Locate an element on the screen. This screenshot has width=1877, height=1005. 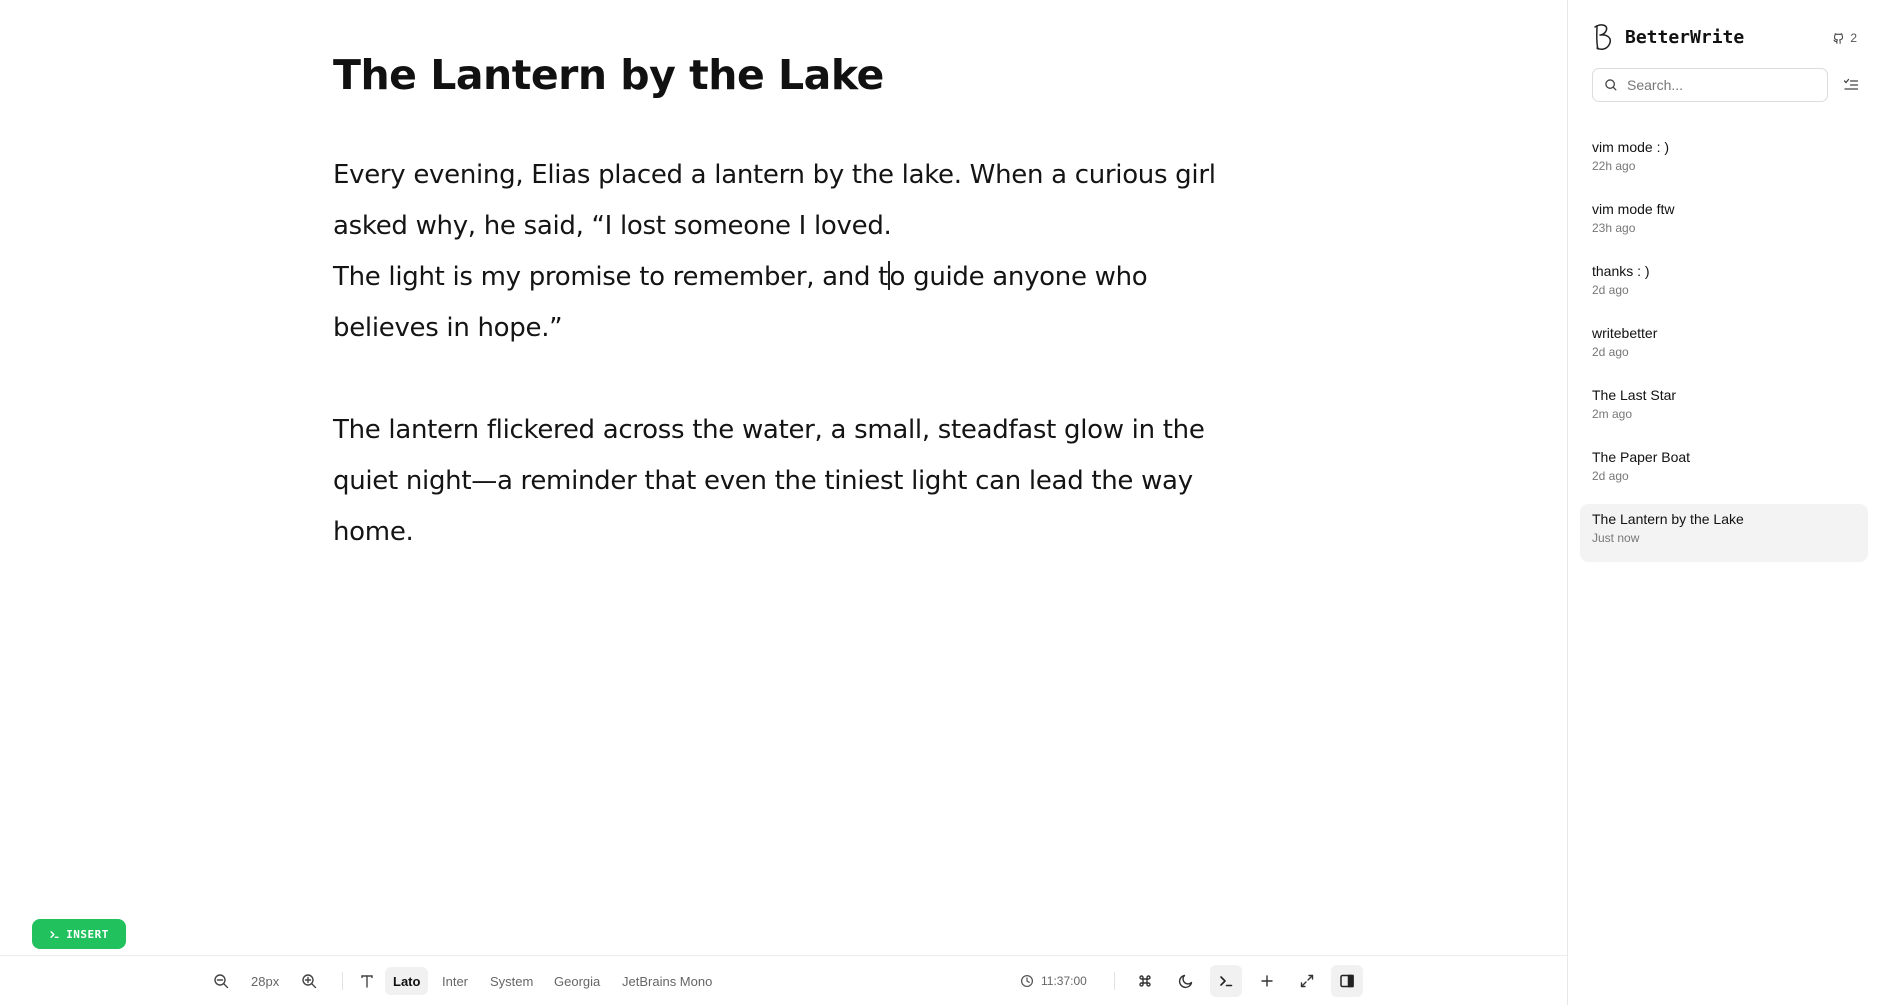
font-size-display: 28px is located at coordinates (265, 980).